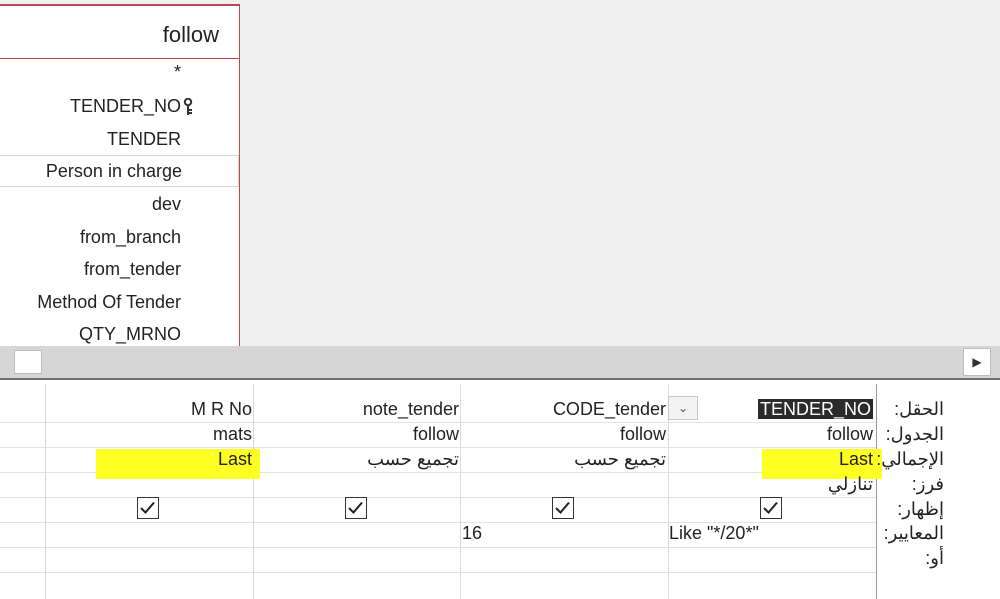  I want to click on field-cell: M R No, so click(221, 409).